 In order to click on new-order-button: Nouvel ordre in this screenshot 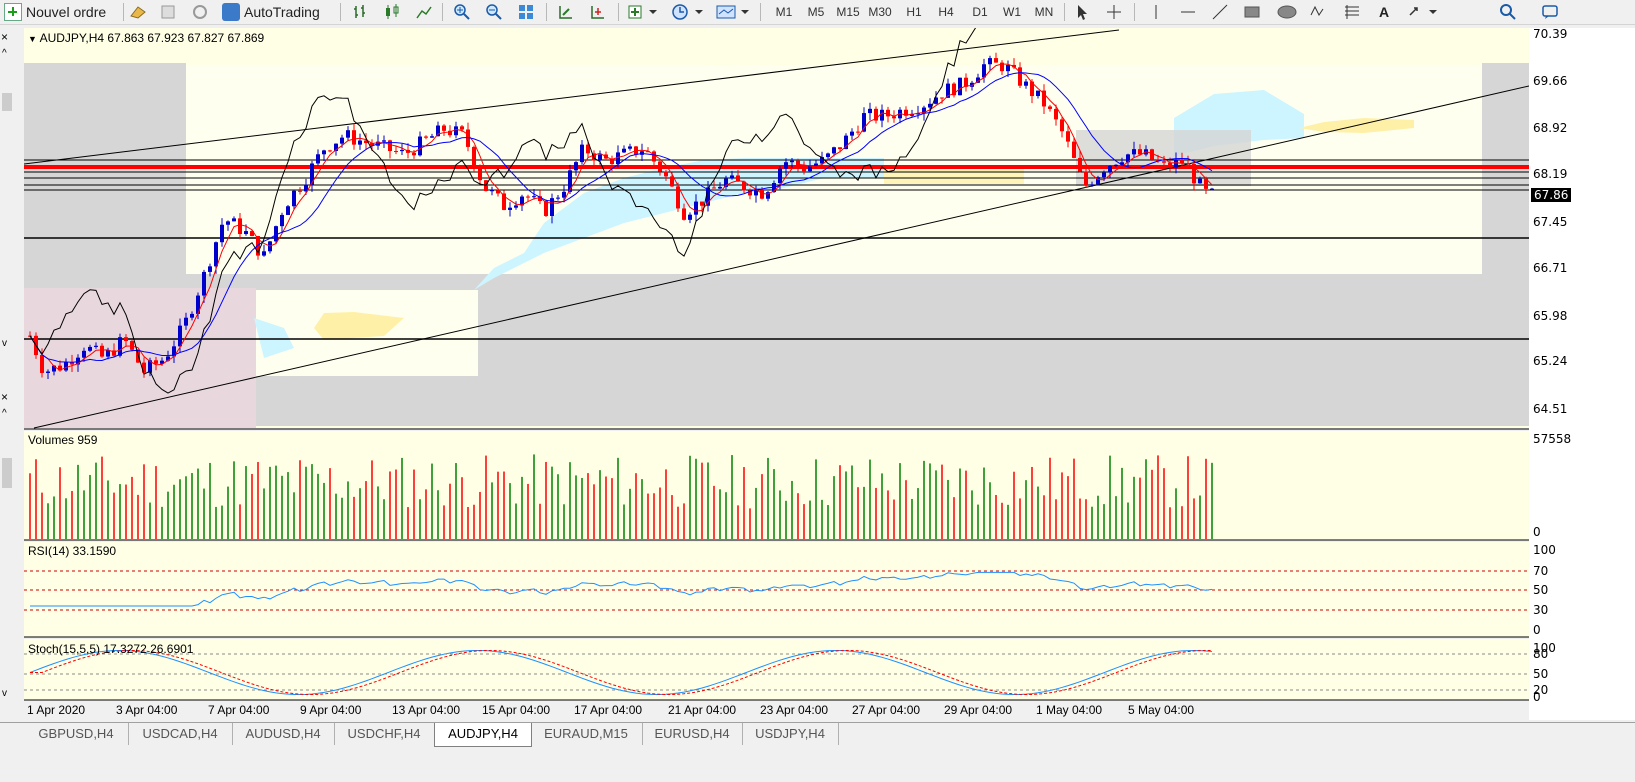, I will do `click(64, 12)`.